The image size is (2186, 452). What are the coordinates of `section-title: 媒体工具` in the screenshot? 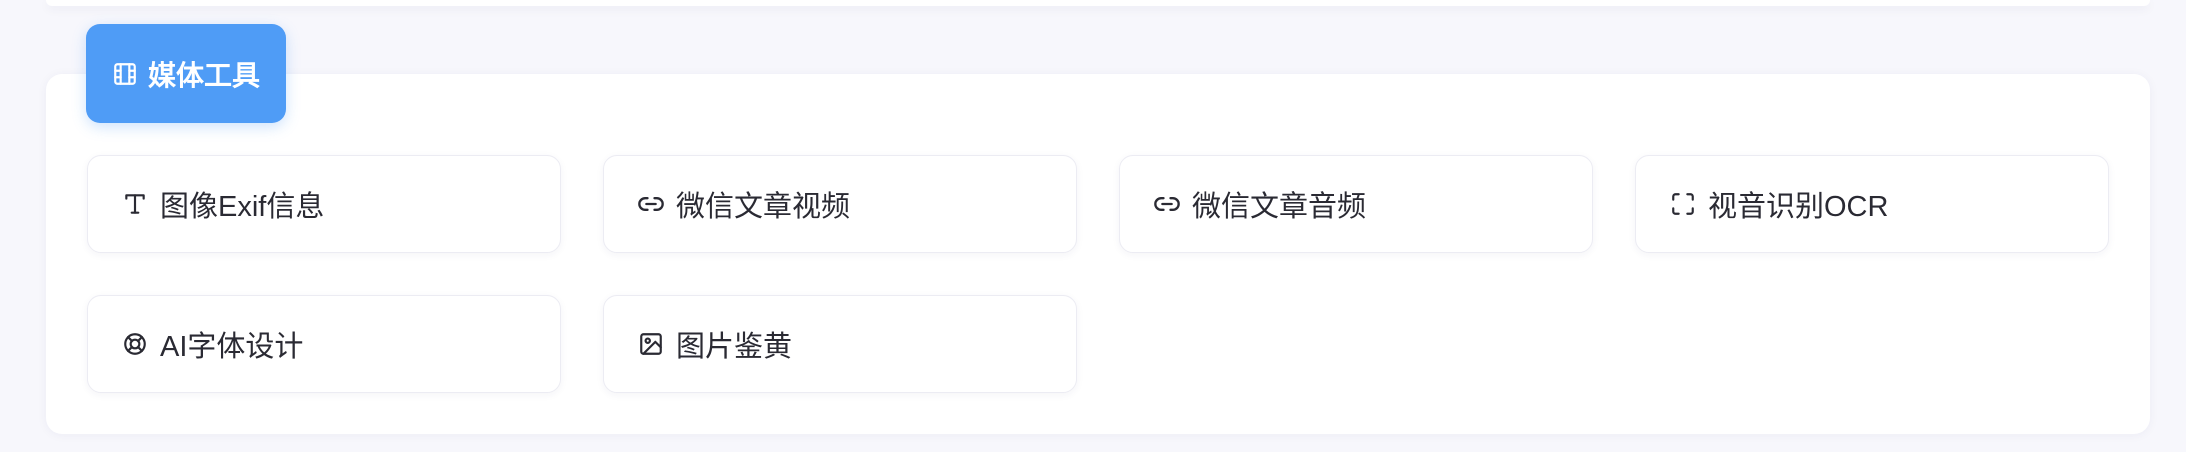 It's located at (203, 75).